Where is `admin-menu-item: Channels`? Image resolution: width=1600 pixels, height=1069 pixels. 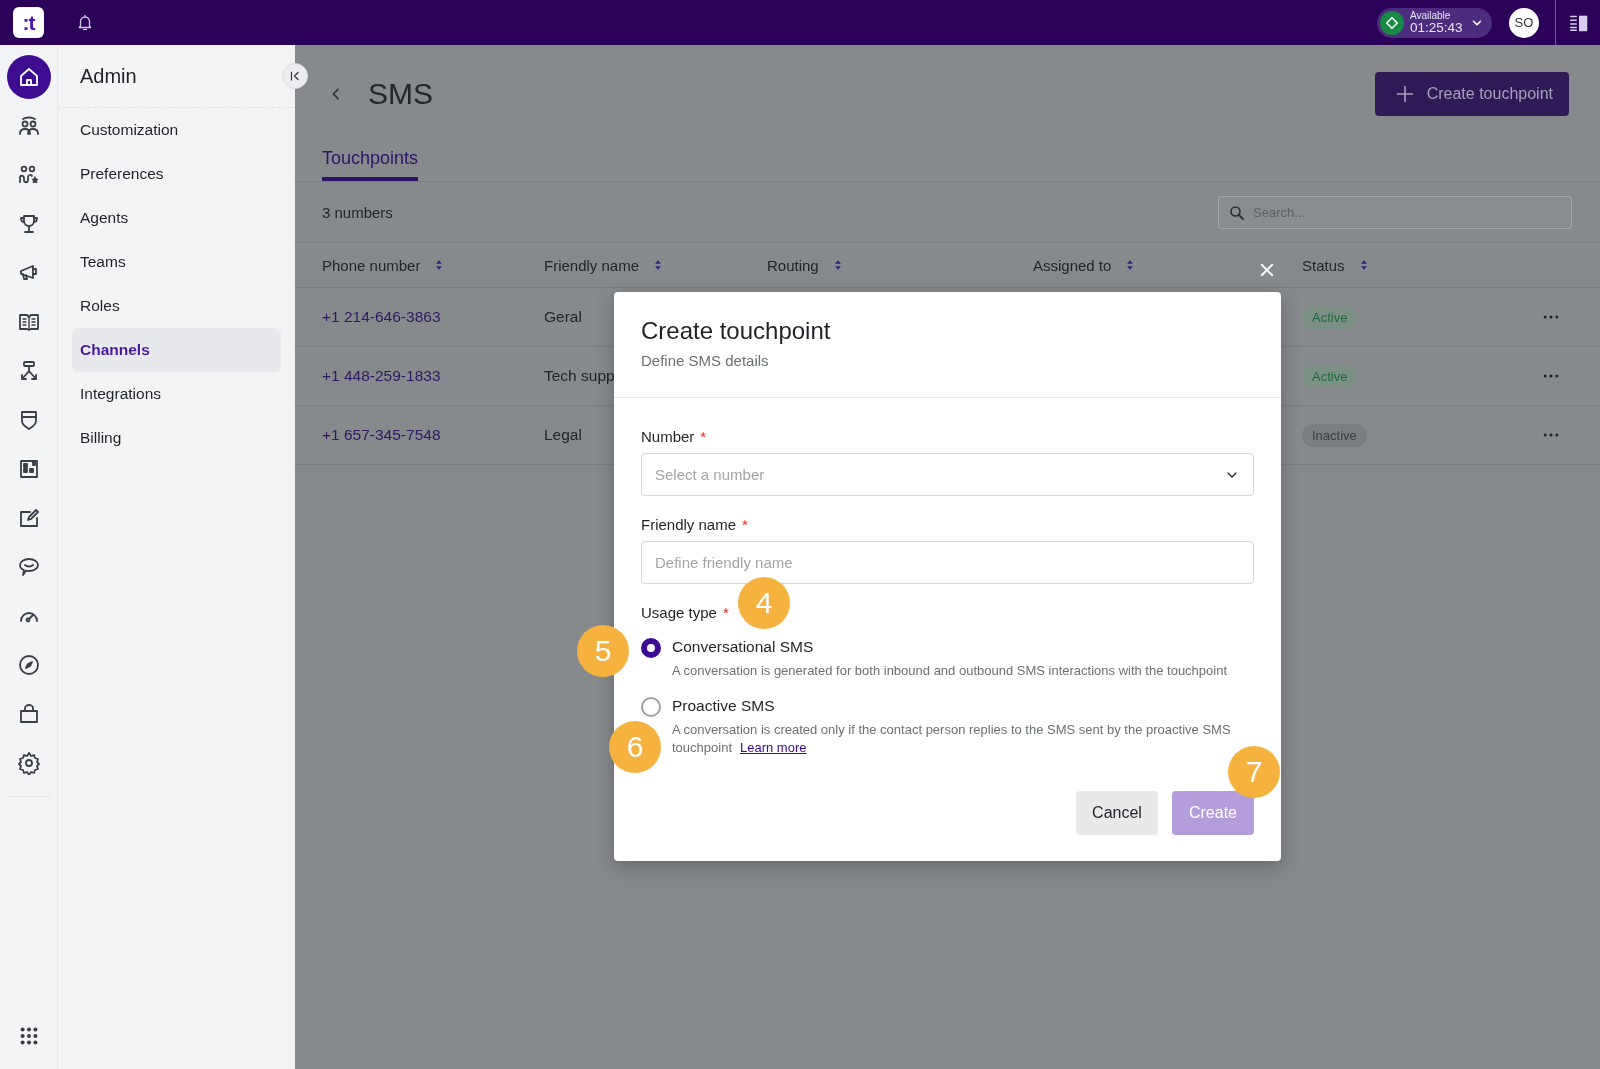
admin-menu-item: Channels is located at coordinates (176, 350).